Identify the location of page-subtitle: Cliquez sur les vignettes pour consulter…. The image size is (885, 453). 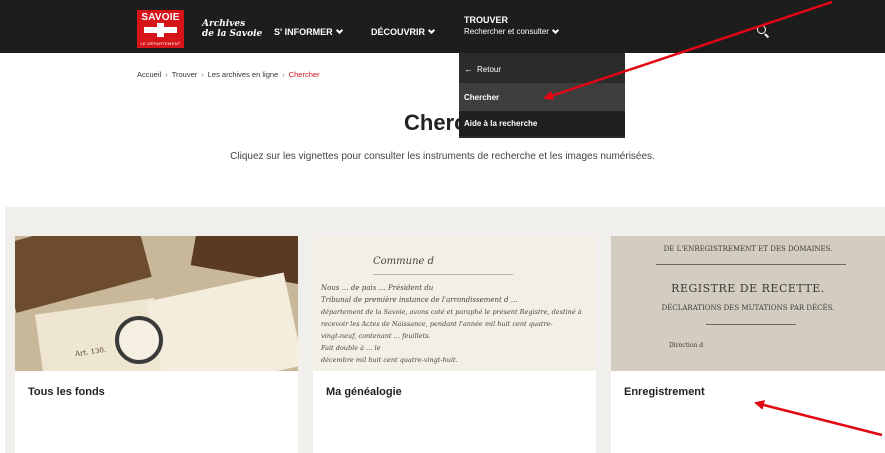
(442, 156).